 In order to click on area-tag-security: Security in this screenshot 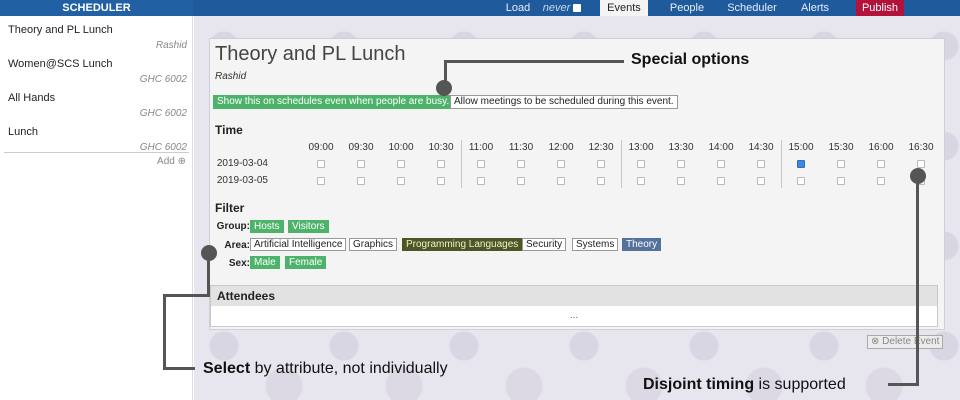, I will do `click(544, 244)`.